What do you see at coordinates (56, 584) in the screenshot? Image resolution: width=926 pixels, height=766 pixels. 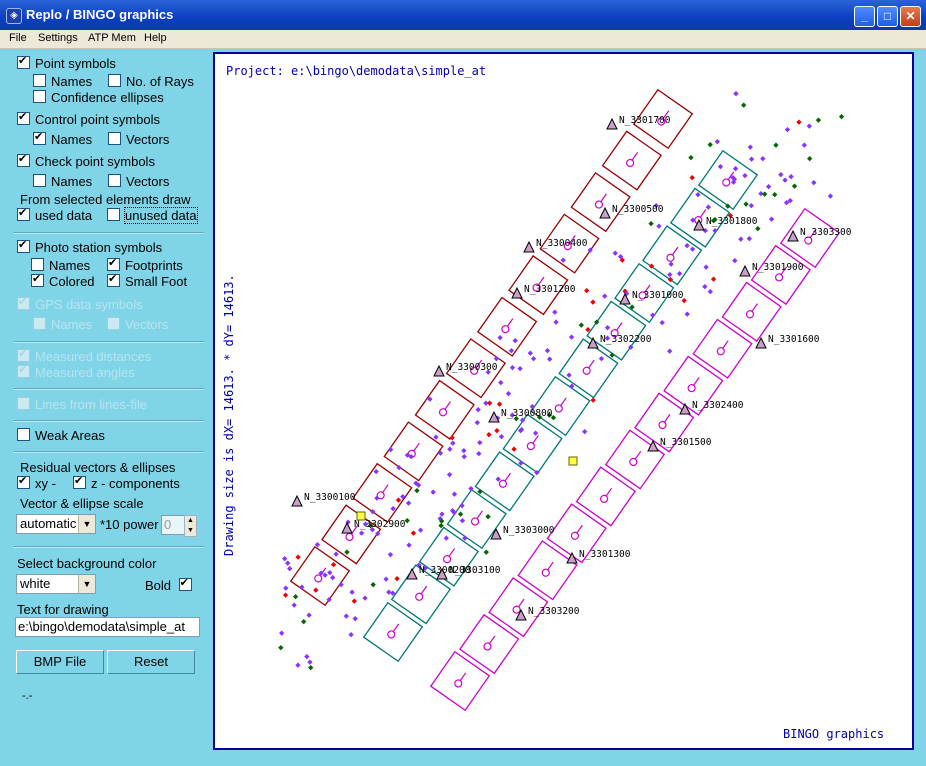 I see `background-color-select: white ▼` at bounding box center [56, 584].